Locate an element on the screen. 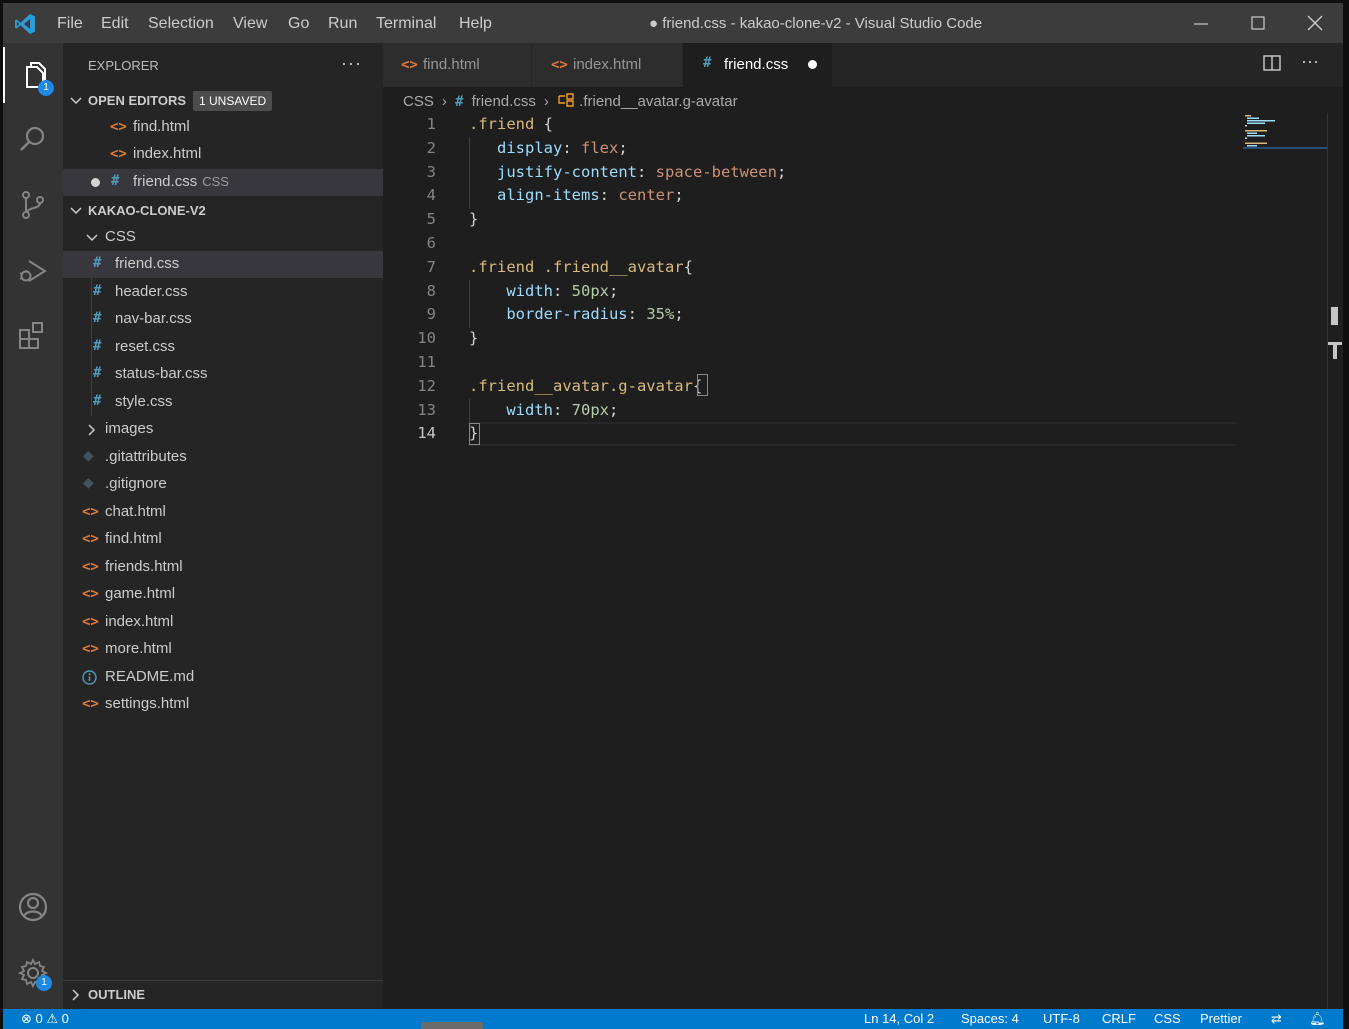  code-line: 7 .friend .friend__avatar{ is located at coordinates (853, 268).